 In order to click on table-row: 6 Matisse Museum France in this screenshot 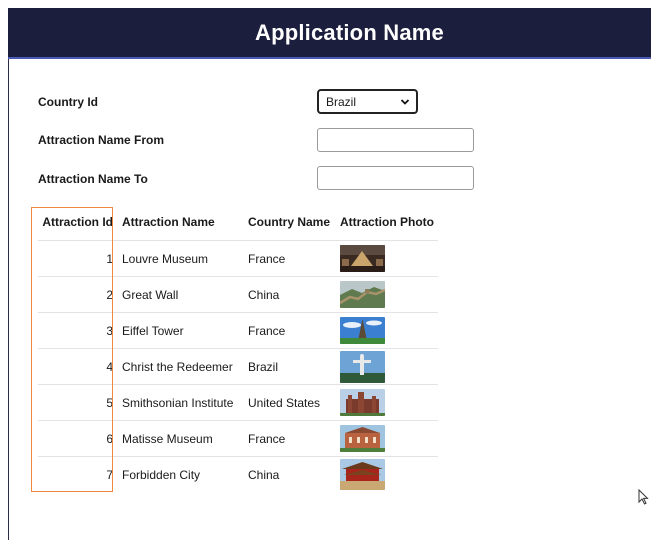, I will do `click(238, 438)`.